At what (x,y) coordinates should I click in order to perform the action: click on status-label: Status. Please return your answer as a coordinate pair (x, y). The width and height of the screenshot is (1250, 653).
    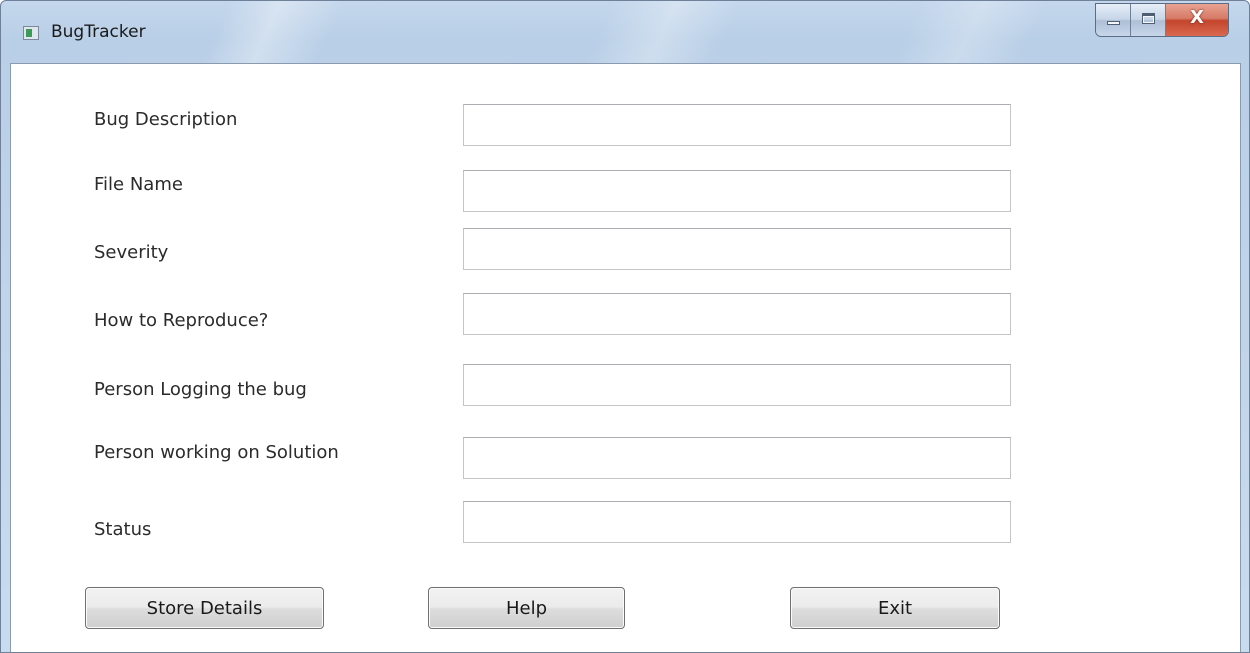
    Looking at the image, I should click on (123, 529).